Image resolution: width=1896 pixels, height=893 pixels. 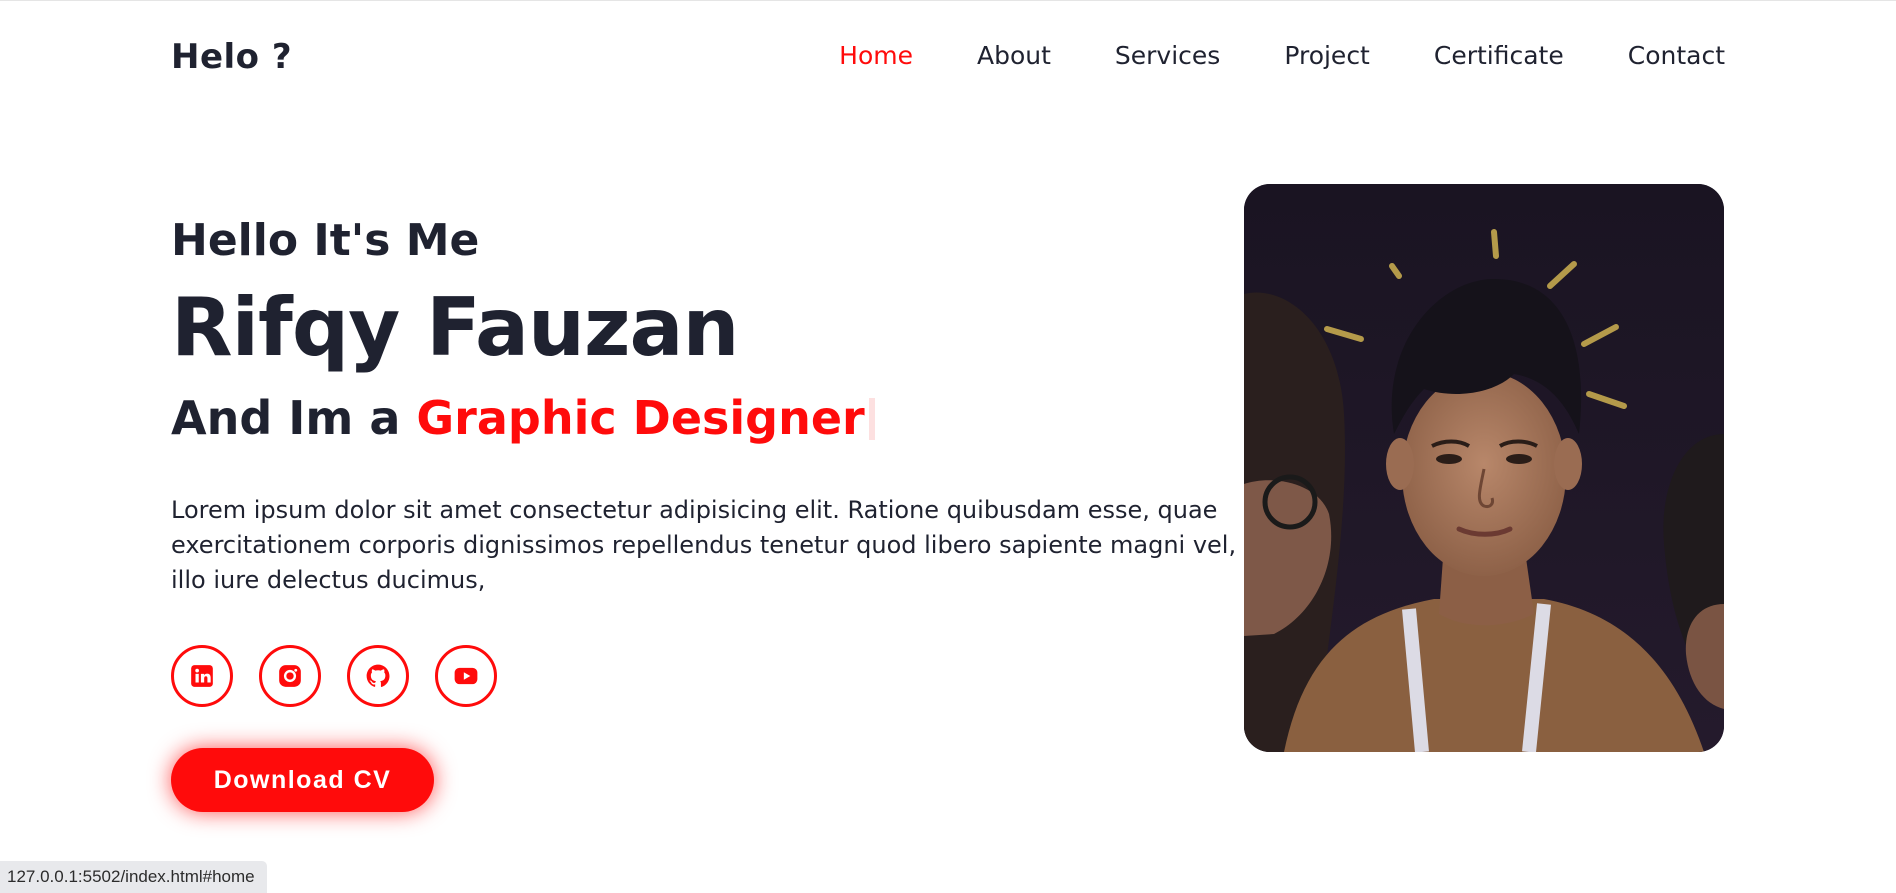 I want to click on hero-role: And Im a Graphic Designer, so click(x=706, y=418).